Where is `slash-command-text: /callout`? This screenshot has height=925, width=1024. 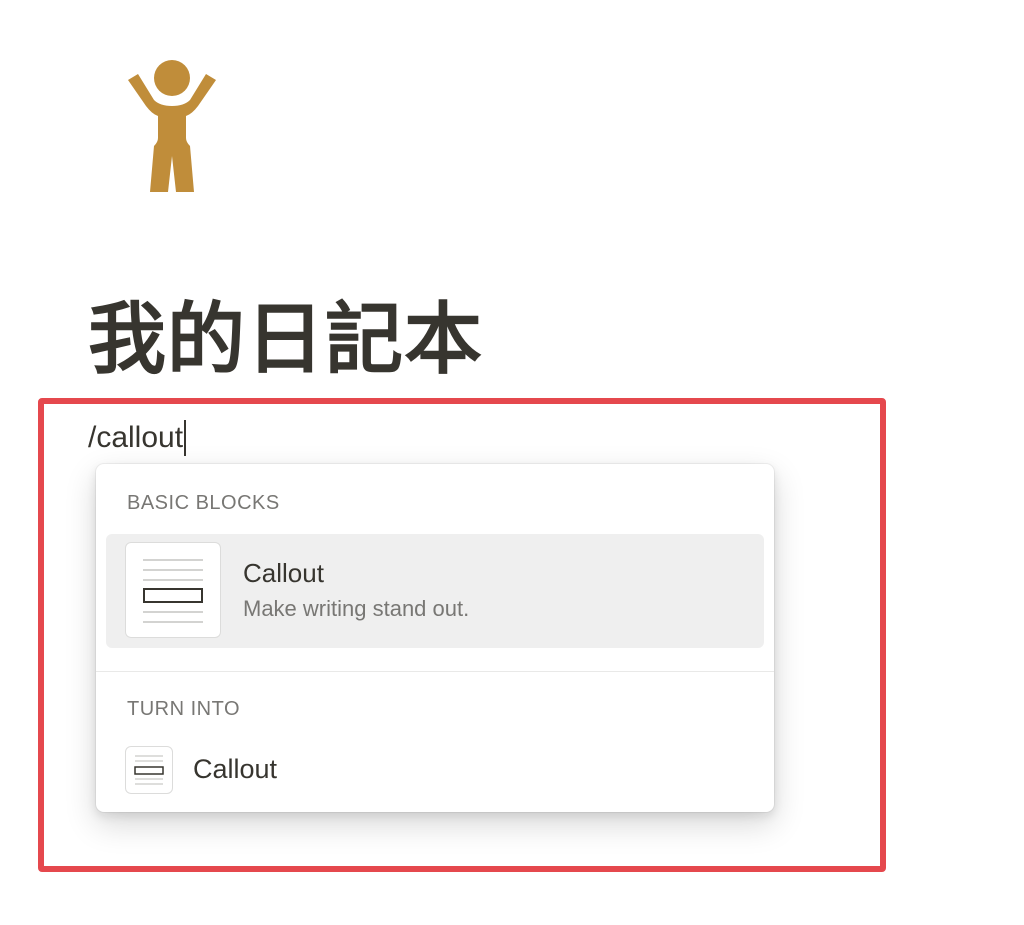
slash-command-text: /callout is located at coordinates (136, 437).